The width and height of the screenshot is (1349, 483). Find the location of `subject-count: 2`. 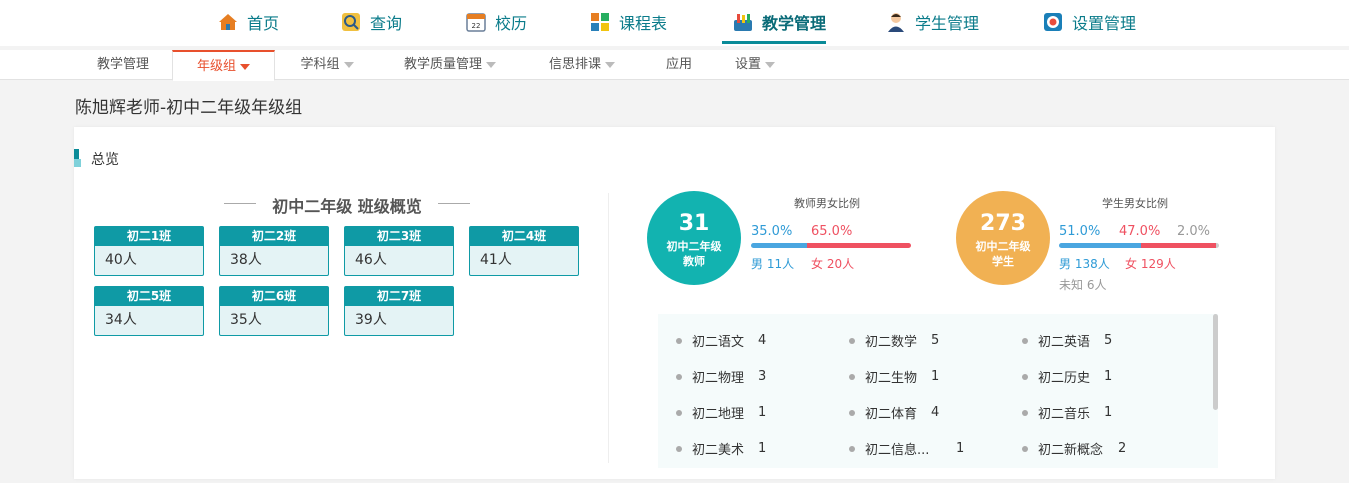

subject-count: 2 is located at coordinates (1122, 448).